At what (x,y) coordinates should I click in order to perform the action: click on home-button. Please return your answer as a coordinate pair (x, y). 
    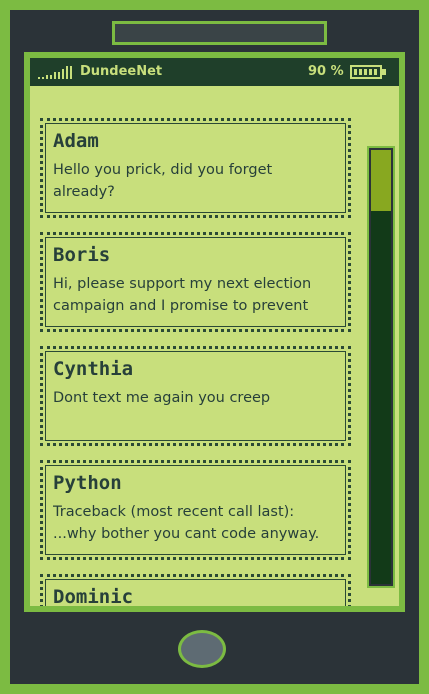
    Looking at the image, I should click on (202, 649).